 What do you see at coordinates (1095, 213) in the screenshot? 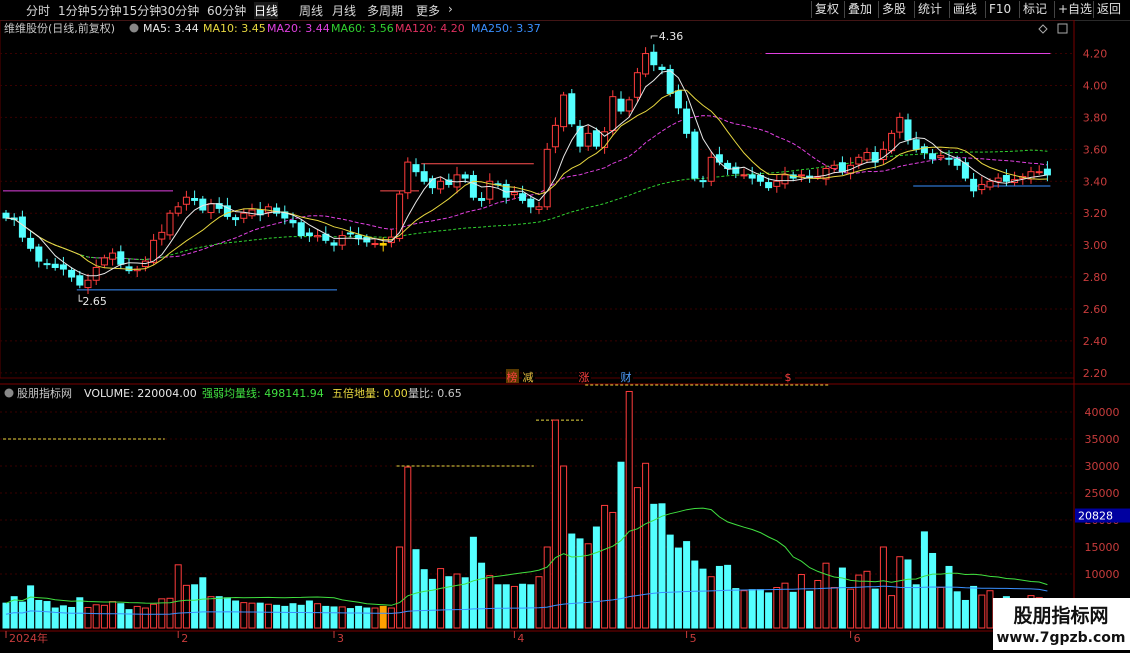
I see `price-tick-label: 3.20` at bounding box center [1095, 213].